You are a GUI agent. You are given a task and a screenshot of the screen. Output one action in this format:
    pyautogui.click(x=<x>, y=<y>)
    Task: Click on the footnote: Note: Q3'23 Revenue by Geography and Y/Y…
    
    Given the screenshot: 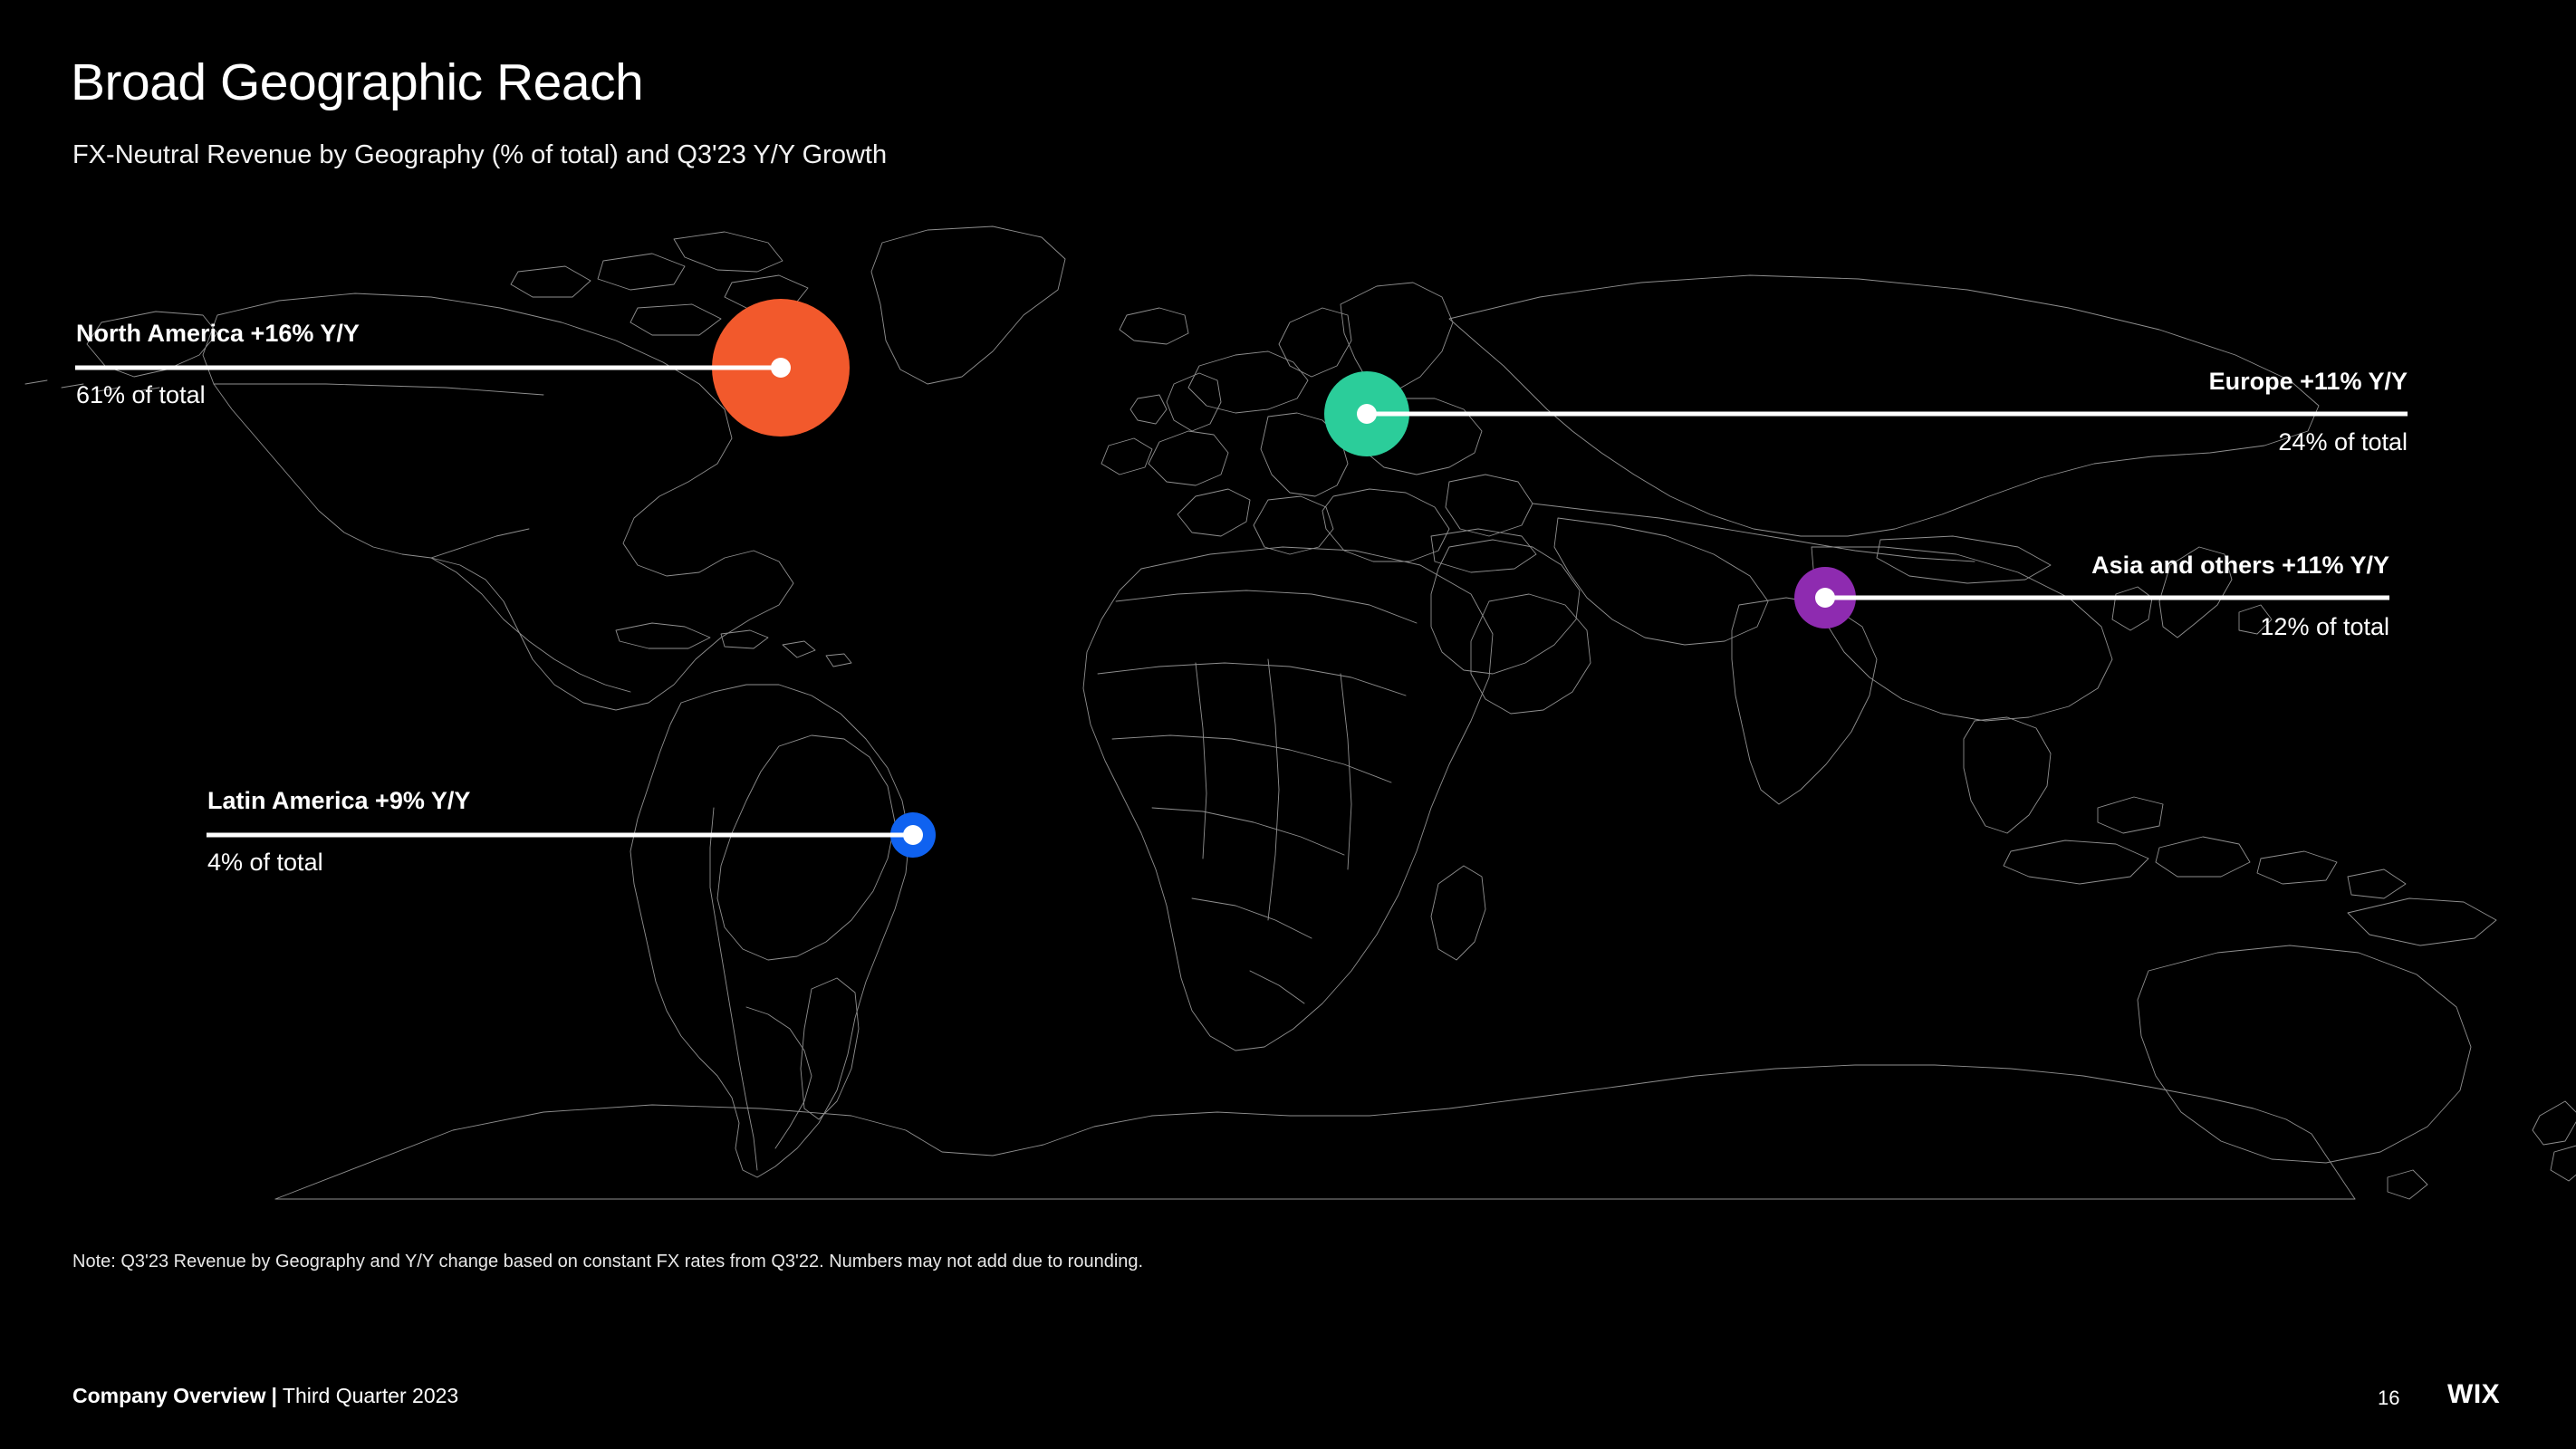 What is the action you would take?
    pyautogui.click(x=608, y=1261)
    